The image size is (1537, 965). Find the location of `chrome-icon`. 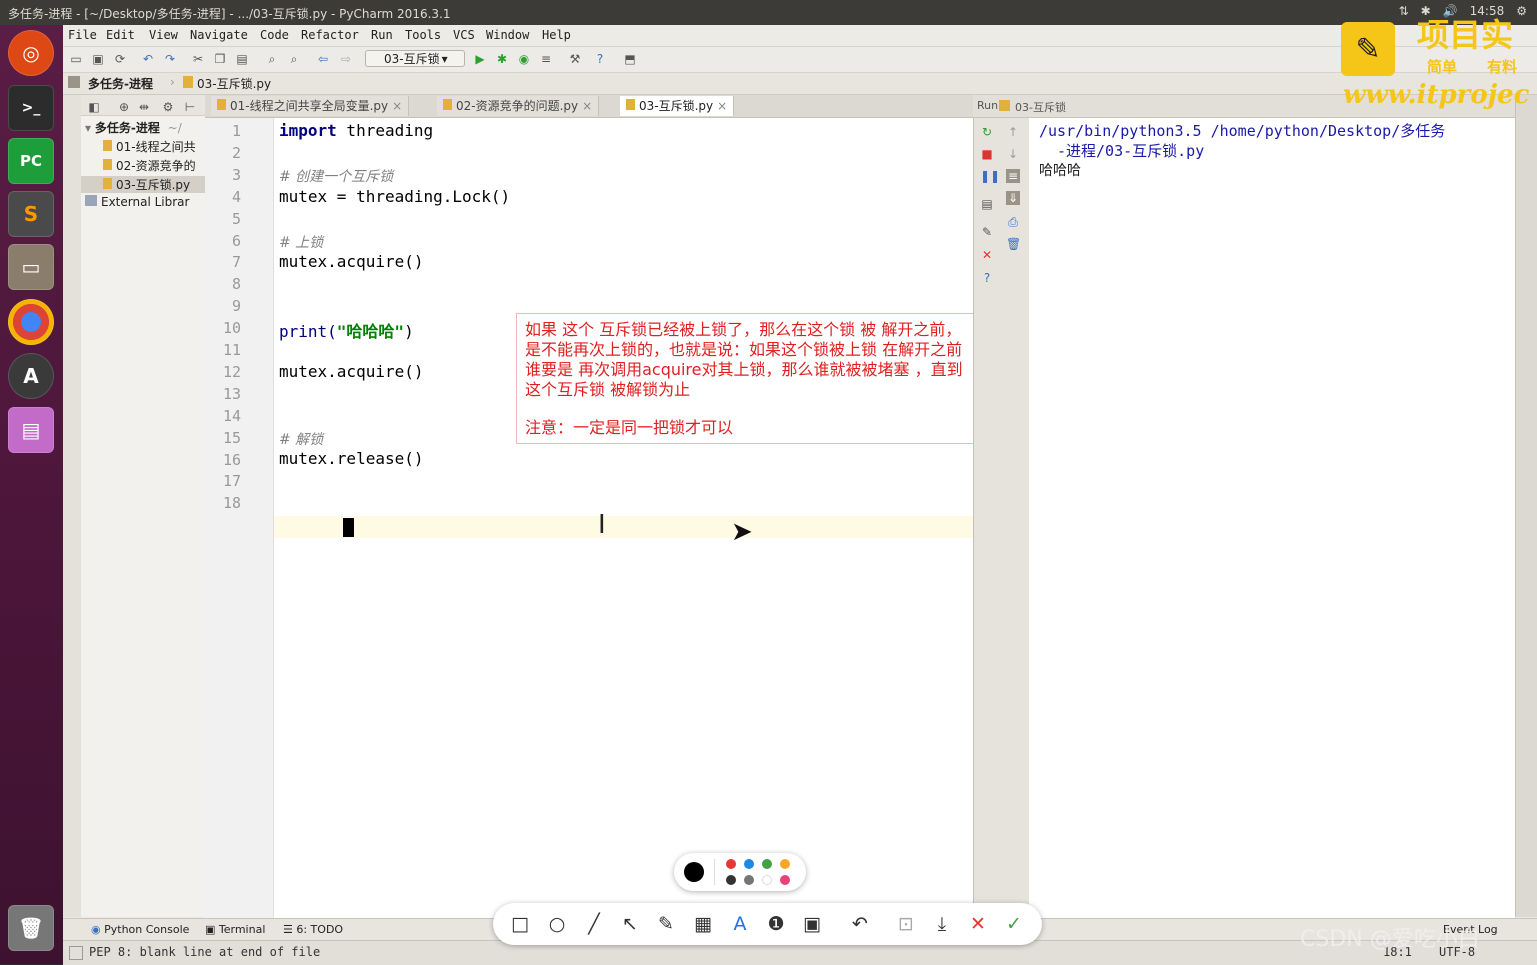

chrome-icon is located at coordinates (31, 322).